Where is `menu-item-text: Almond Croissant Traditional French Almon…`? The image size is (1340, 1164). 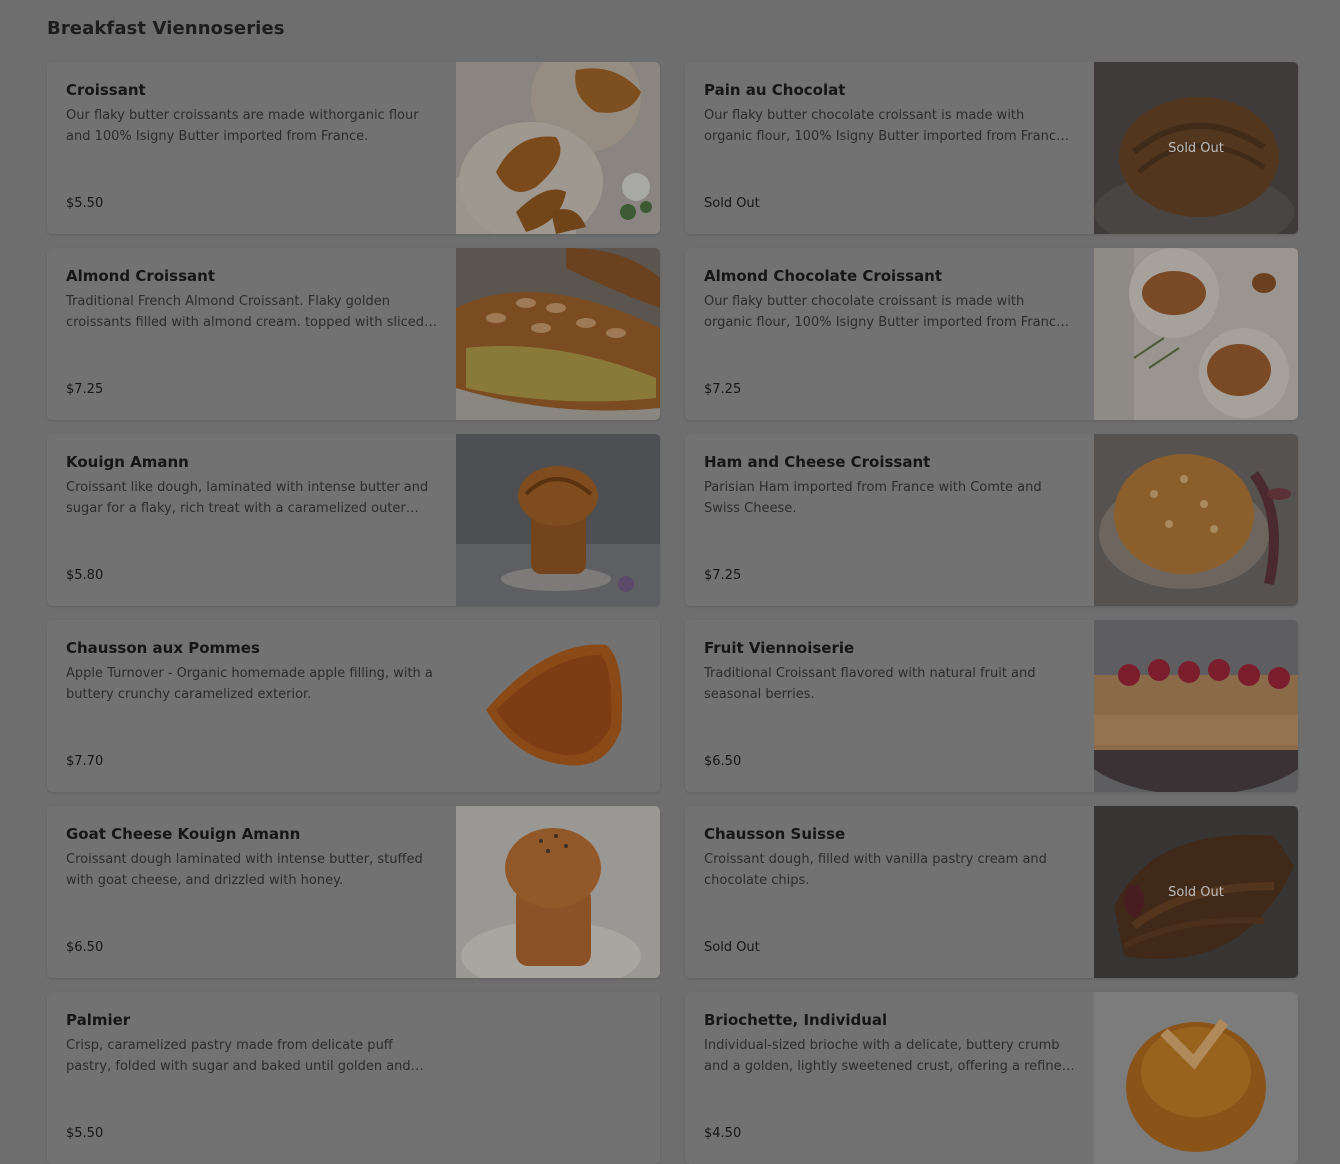 menu-item-text: Almond Croissant Traditional French Almon… is located at coordinates (252, 299).